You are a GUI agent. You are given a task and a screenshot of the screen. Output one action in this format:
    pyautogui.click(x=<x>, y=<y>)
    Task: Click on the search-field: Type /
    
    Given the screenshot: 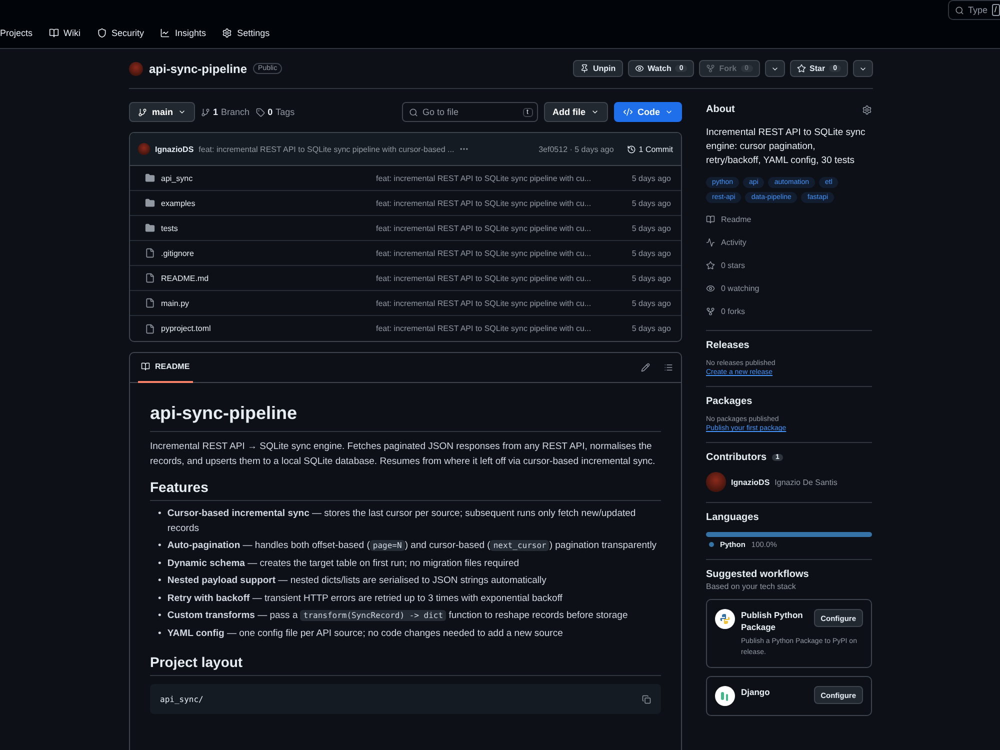 What is the action you would take?
    pyautogui.click(x=974, y=10)
    